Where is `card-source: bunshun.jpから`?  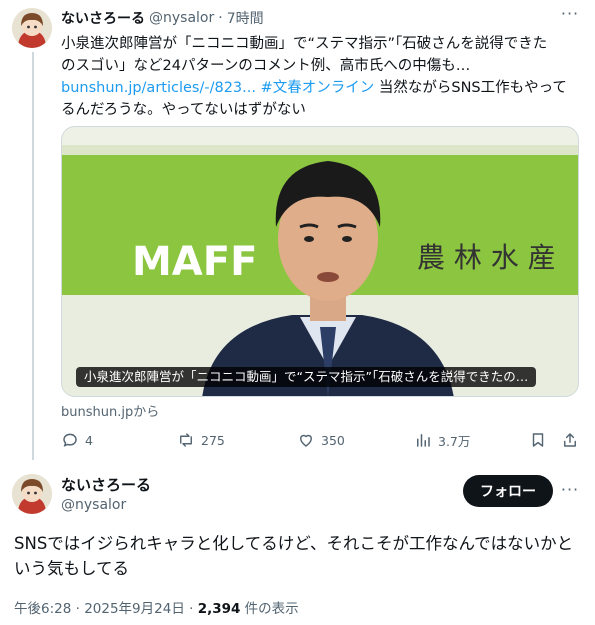 card-source: bunshun.jpから is located at coordinates (110, 410).